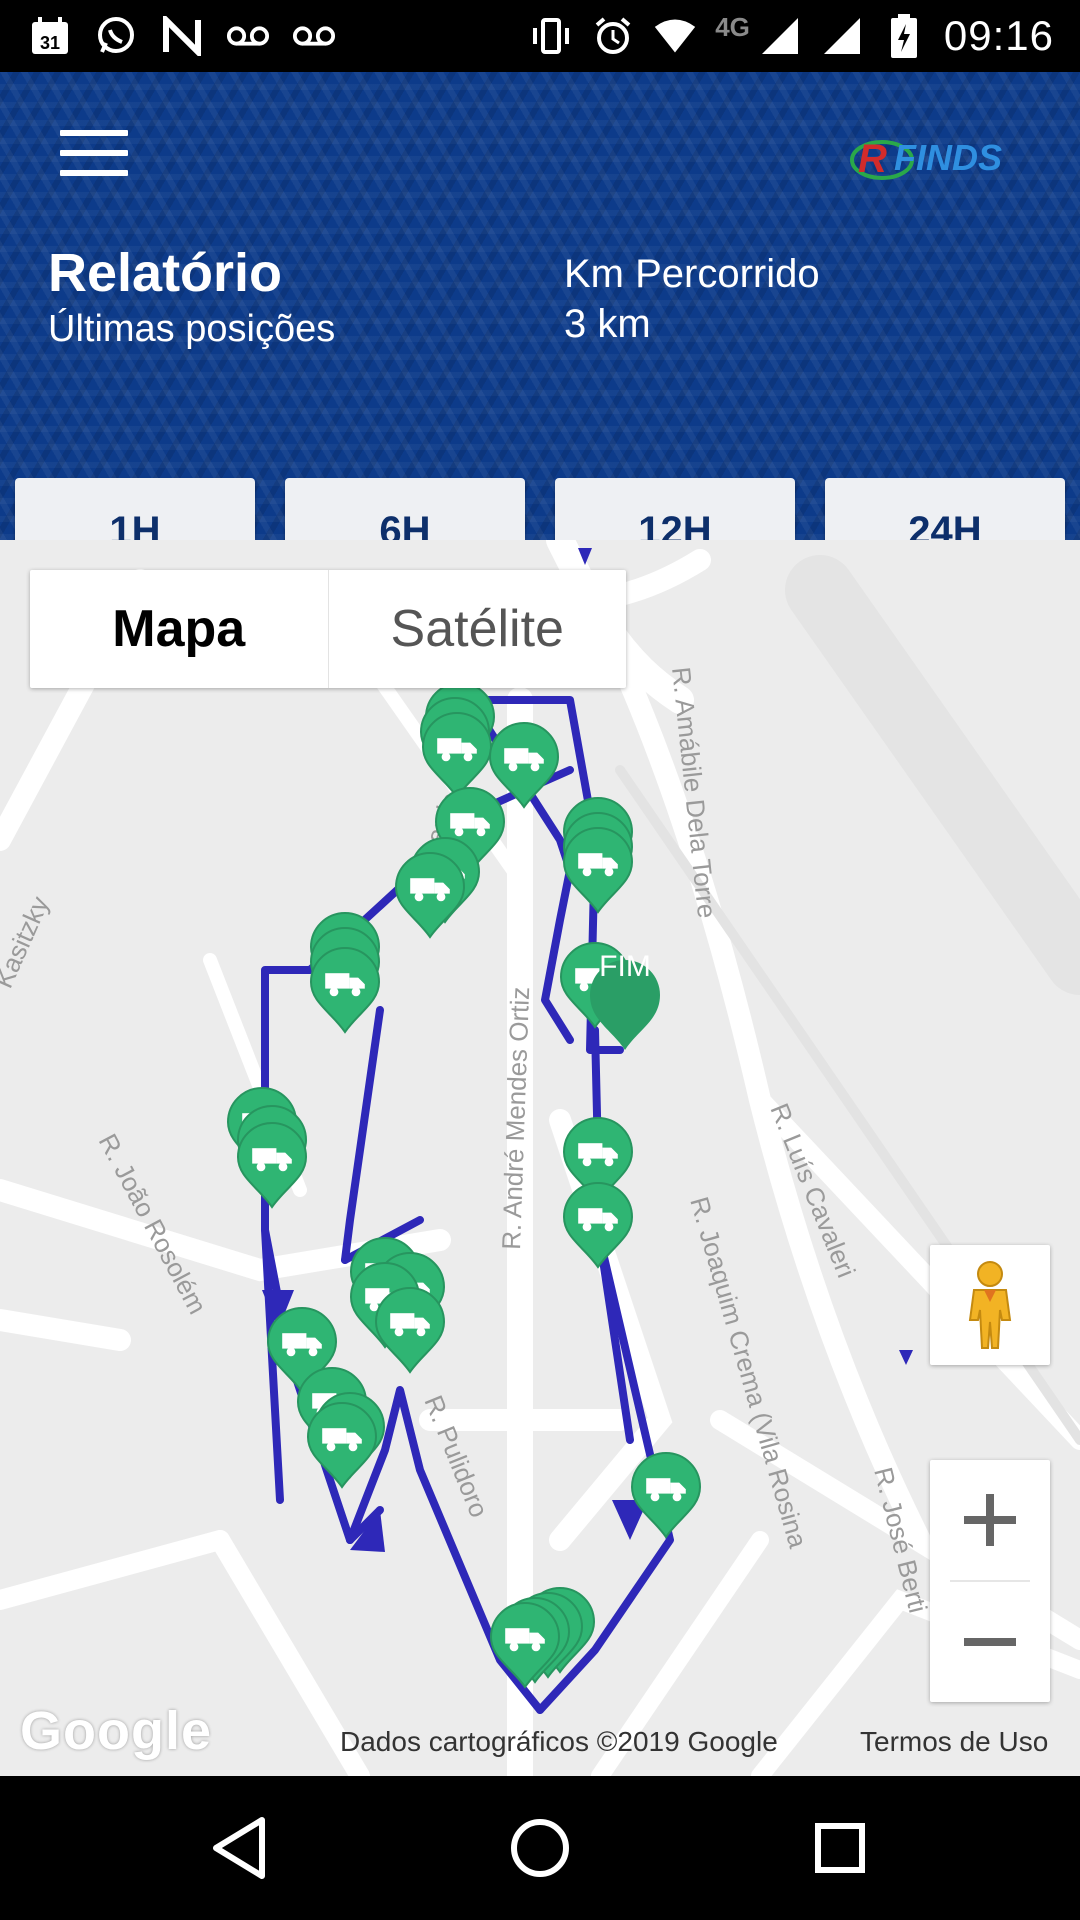 This screenshot has height=1920, width=1080. I want to click on plus-icon, so click(990, 1520).